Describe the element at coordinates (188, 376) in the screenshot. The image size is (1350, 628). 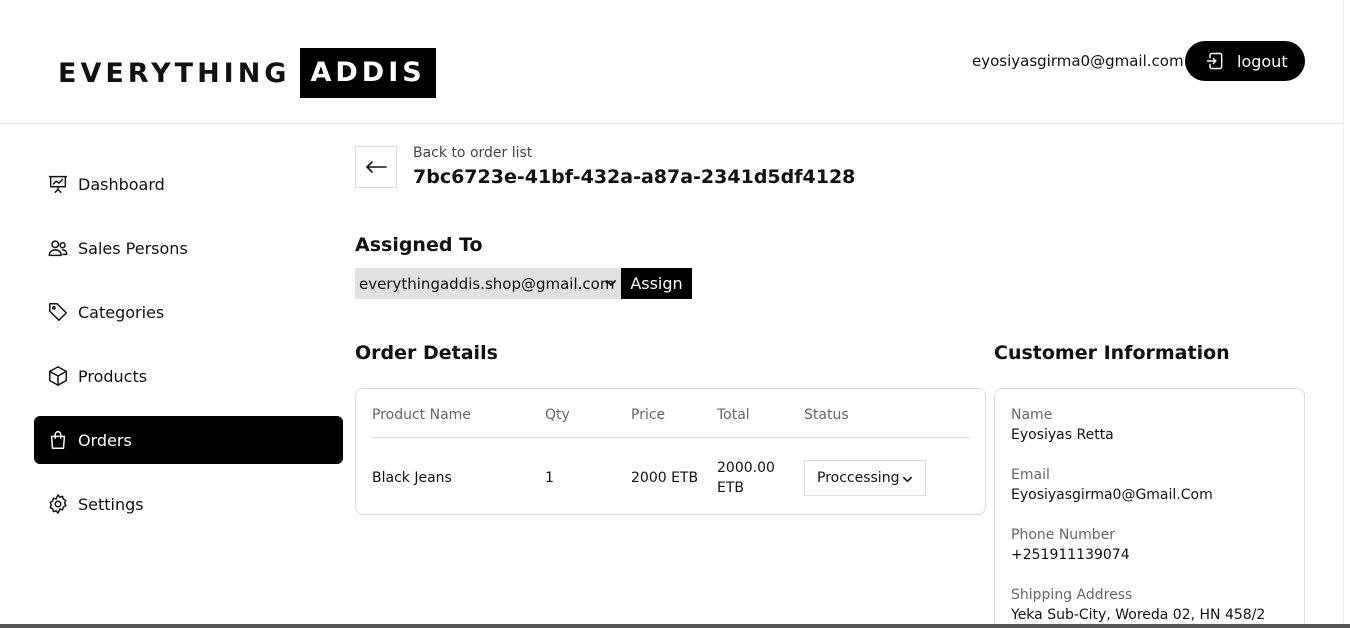
I see `sidebar-item-products: Products` at that location.